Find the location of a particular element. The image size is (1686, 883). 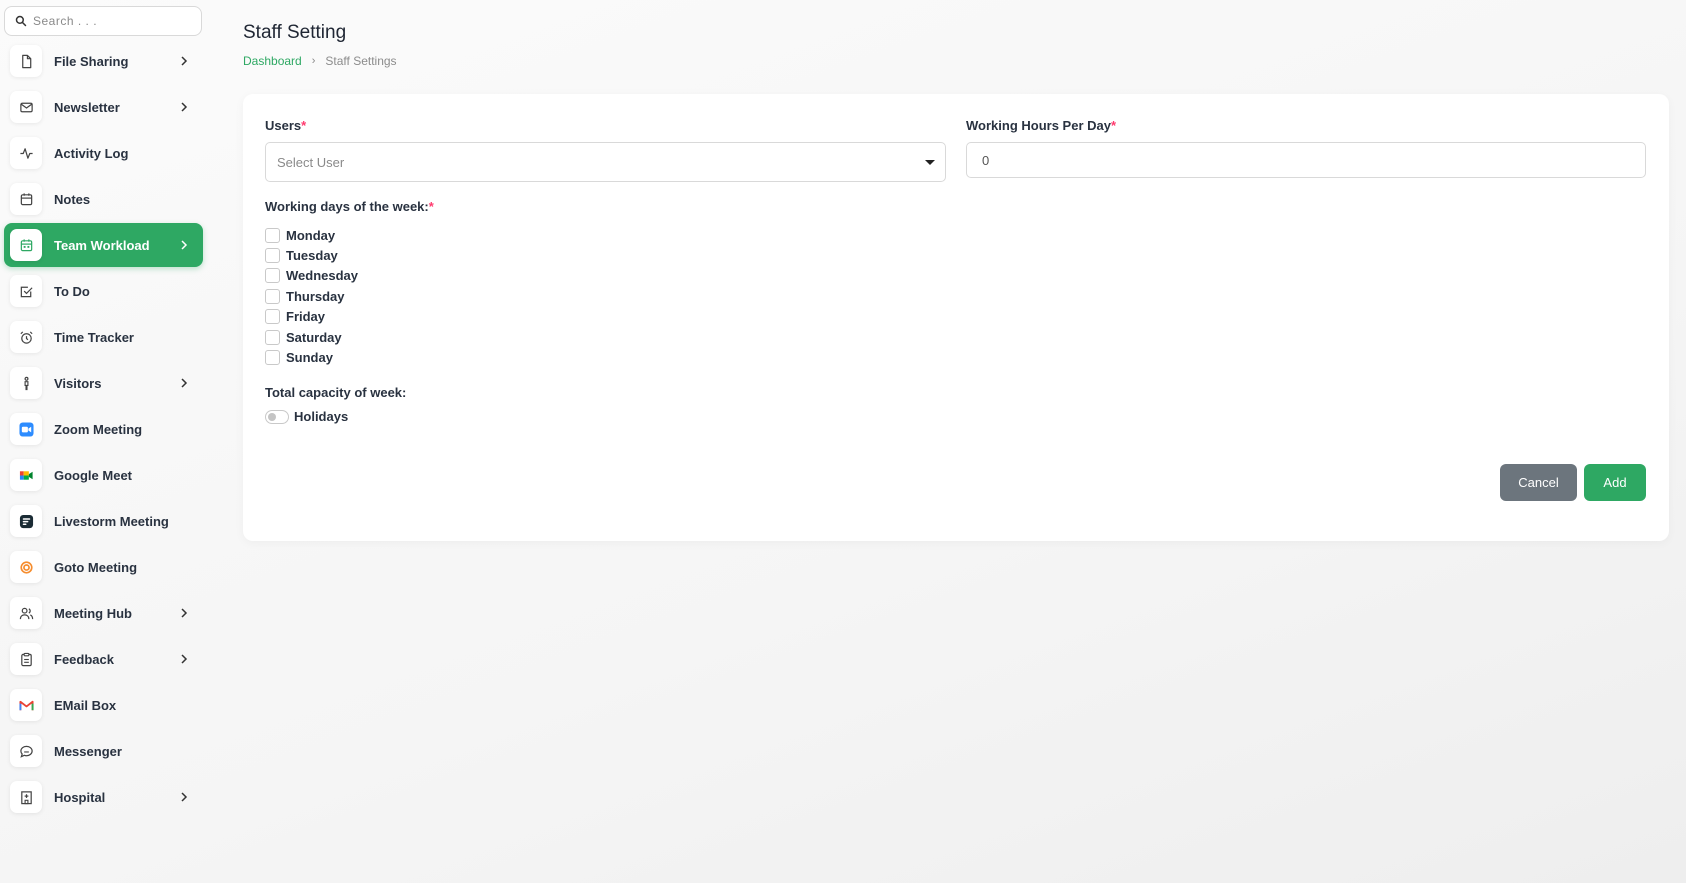

breadcrumb: Dashboard › Staff Settings is located at coordinates (320, 61).